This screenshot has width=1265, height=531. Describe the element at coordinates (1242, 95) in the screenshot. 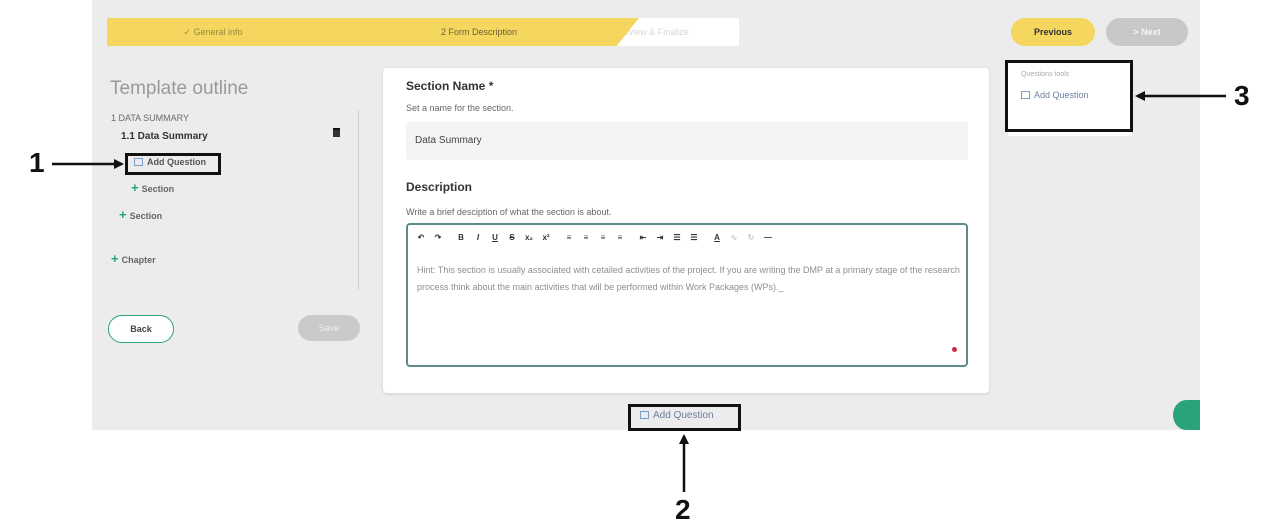

I see `annotation-number-3: 3` at that location.